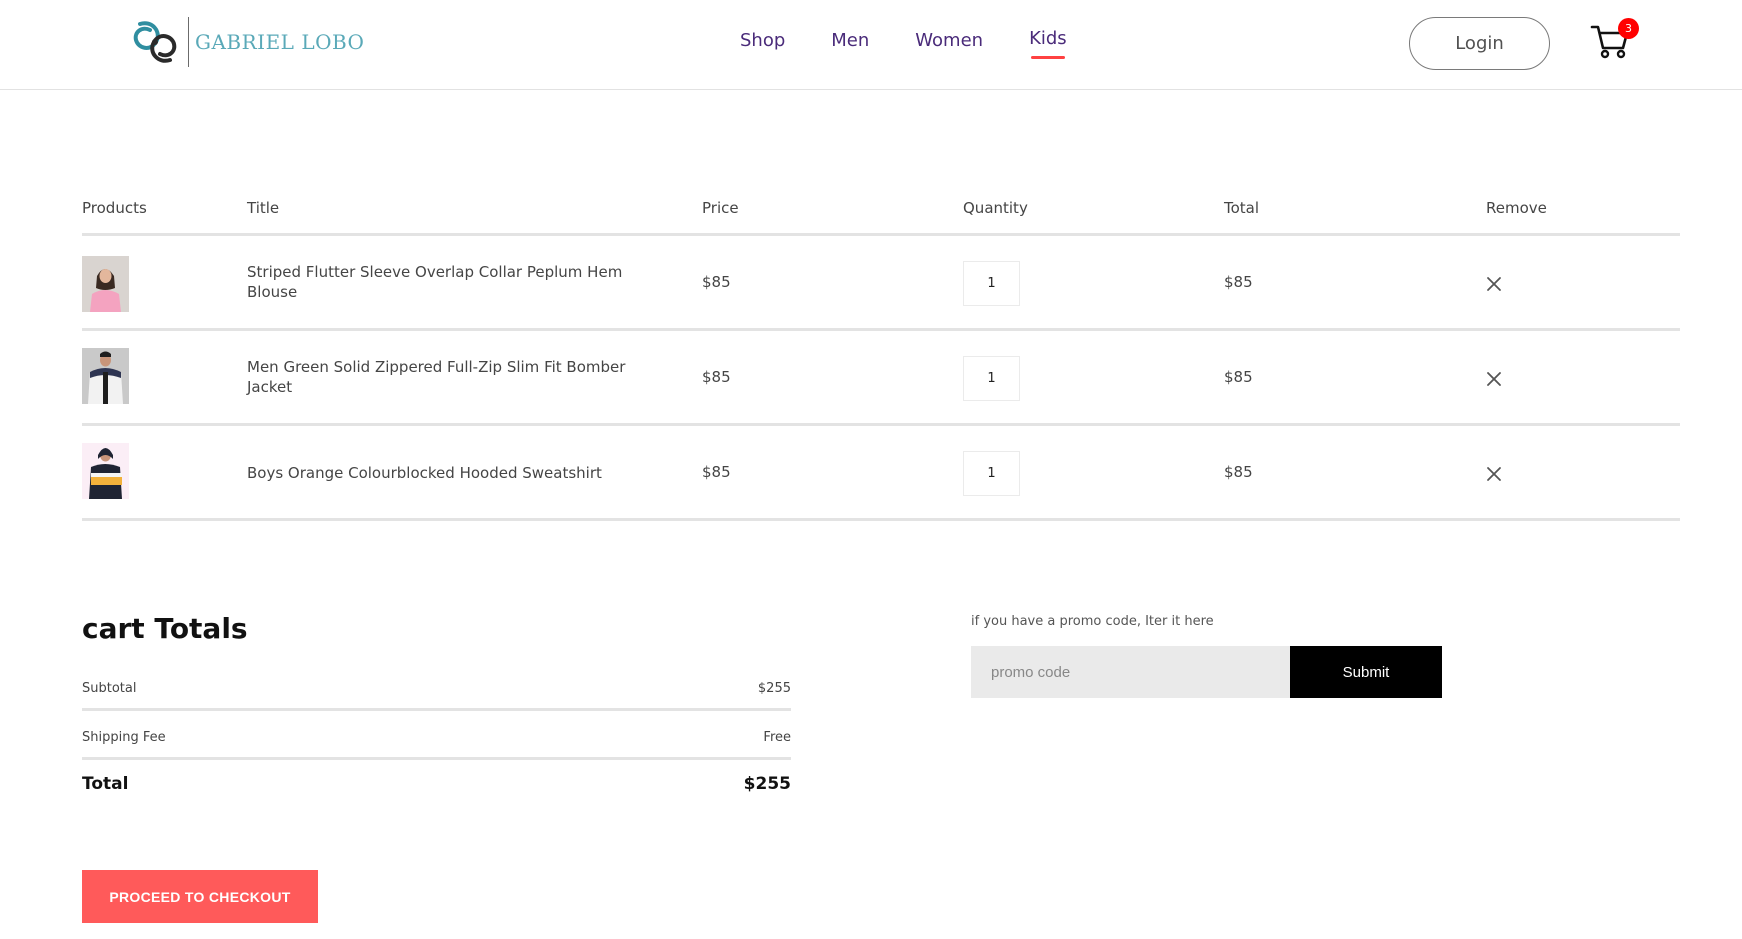 This screenshot has width=1742, height=939. I want to click on header-title: Title, so click(263, 208).